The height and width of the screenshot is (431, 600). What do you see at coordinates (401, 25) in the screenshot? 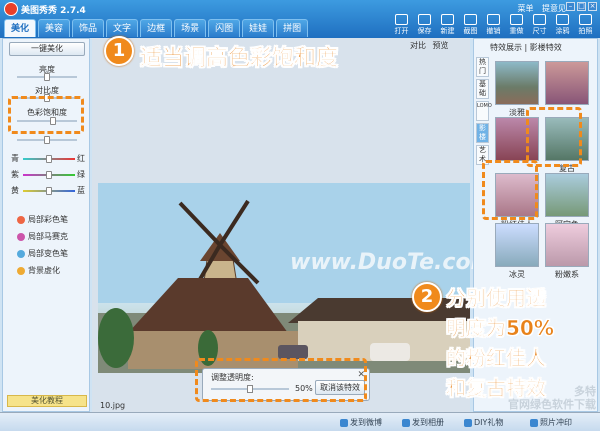
I see `open-button: 打开` at bounding box center [401, 25].